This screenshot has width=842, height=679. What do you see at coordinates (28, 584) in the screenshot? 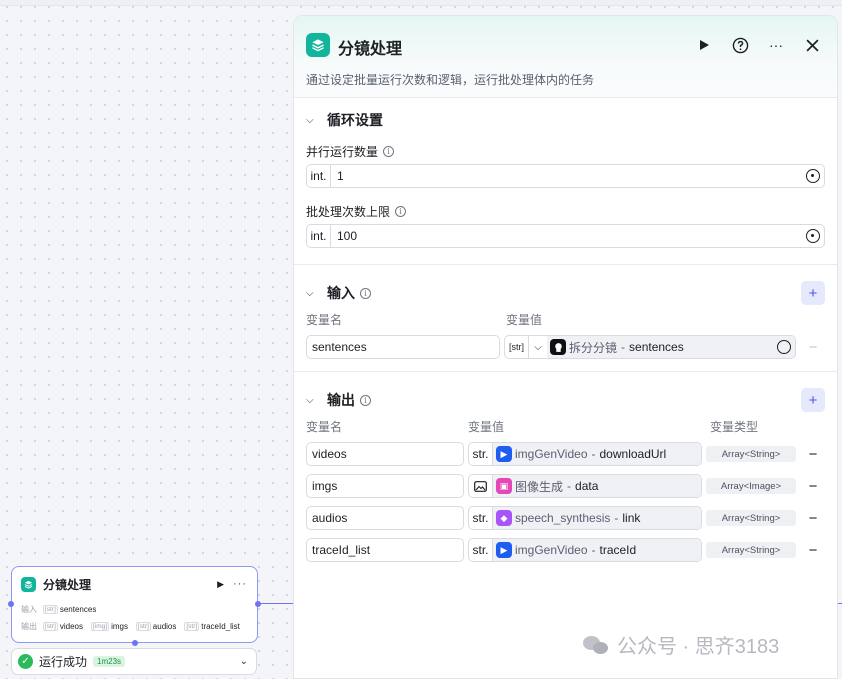
I see `batch-node-icon` at bounding box center [28, 584].